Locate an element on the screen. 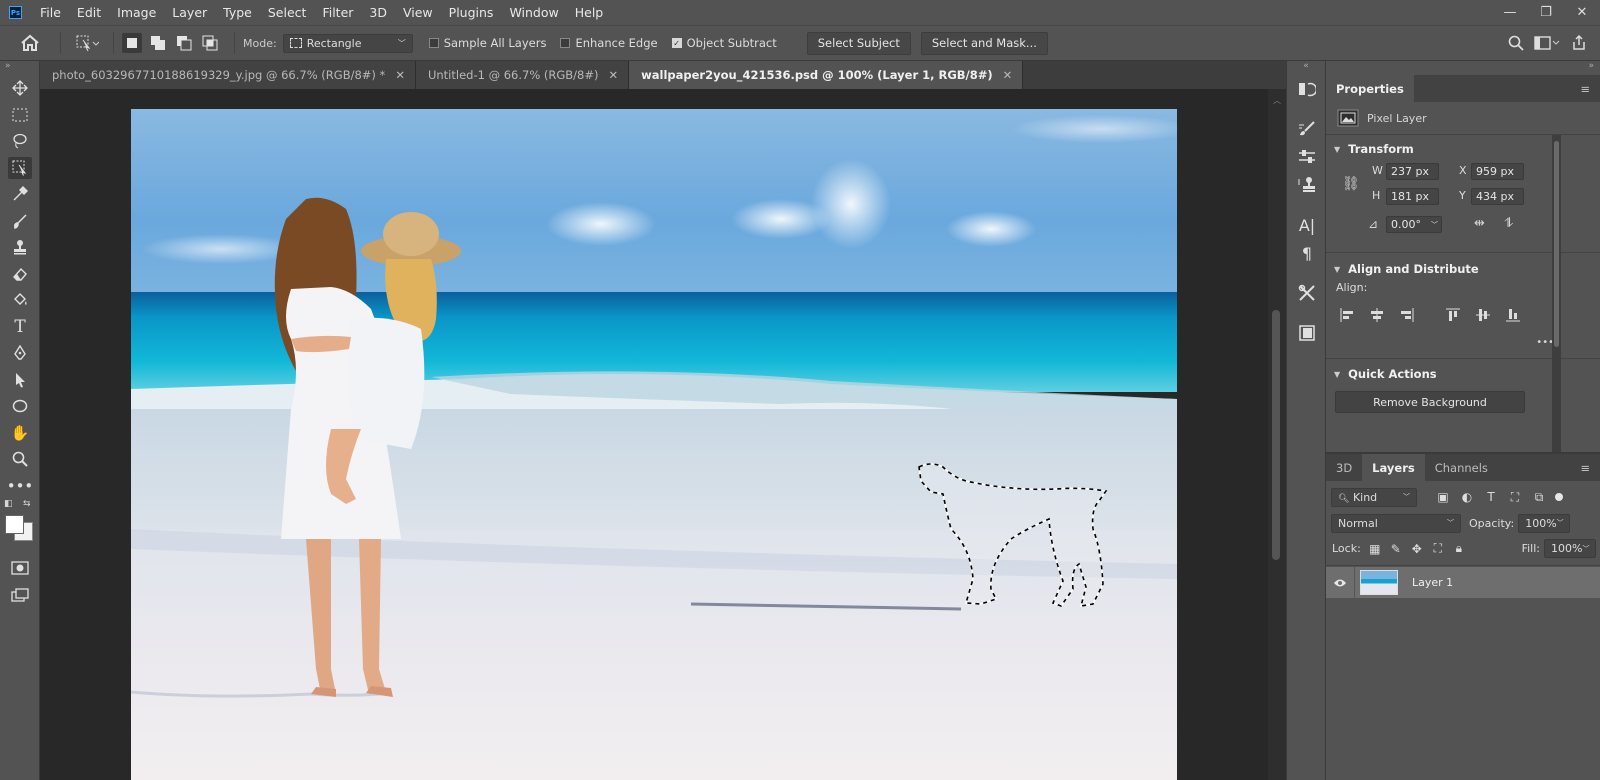 This screenshot has width=1600, height=780. menu-file: File is located at coordinates (50, 12).